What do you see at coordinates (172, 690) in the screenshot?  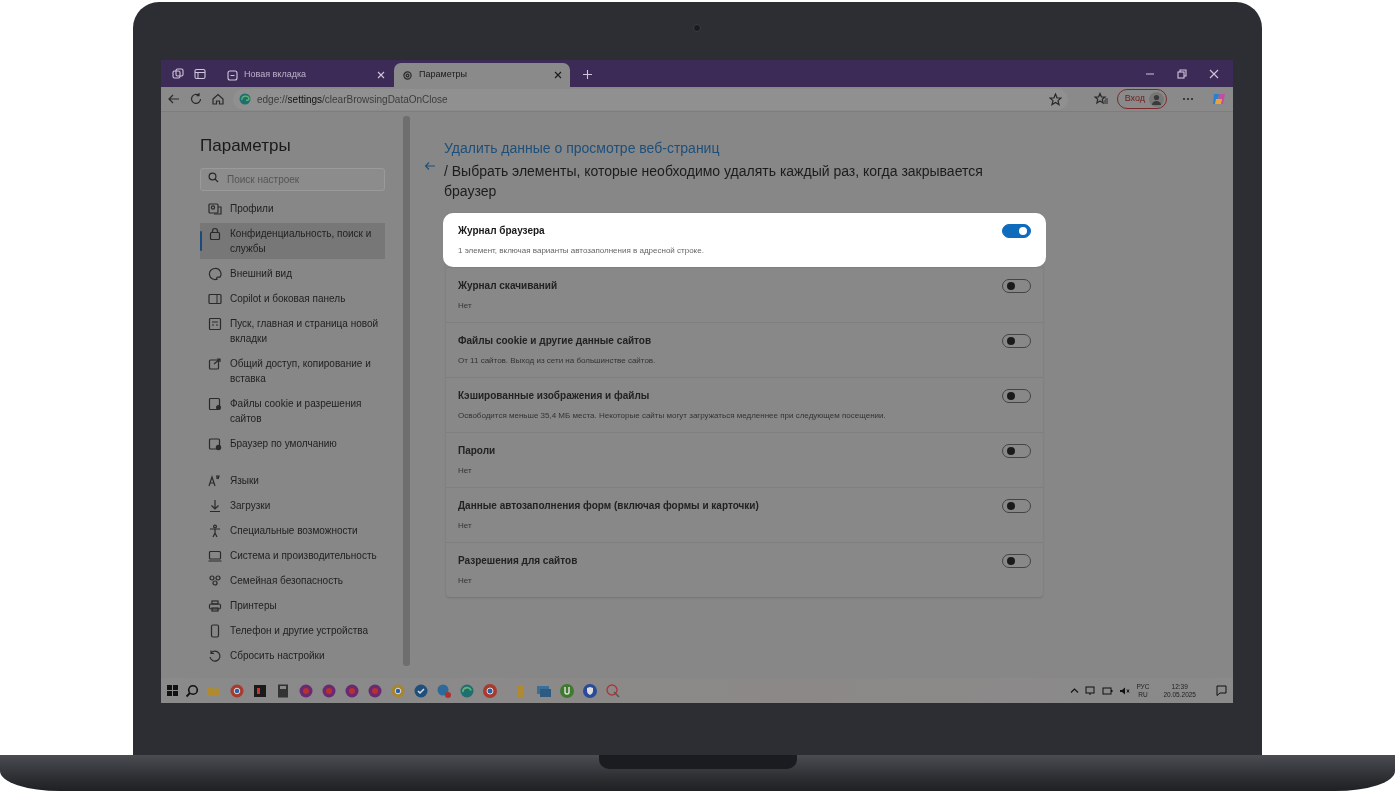 I see `start-icon` at bounding box center [172, 690].